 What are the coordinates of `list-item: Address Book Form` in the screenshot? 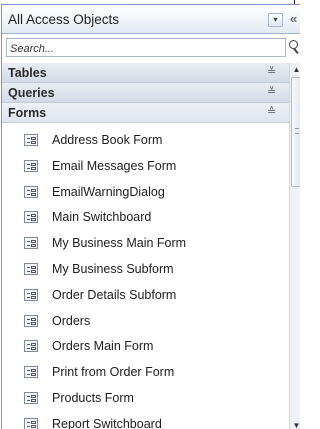 It's located at (145, 142).